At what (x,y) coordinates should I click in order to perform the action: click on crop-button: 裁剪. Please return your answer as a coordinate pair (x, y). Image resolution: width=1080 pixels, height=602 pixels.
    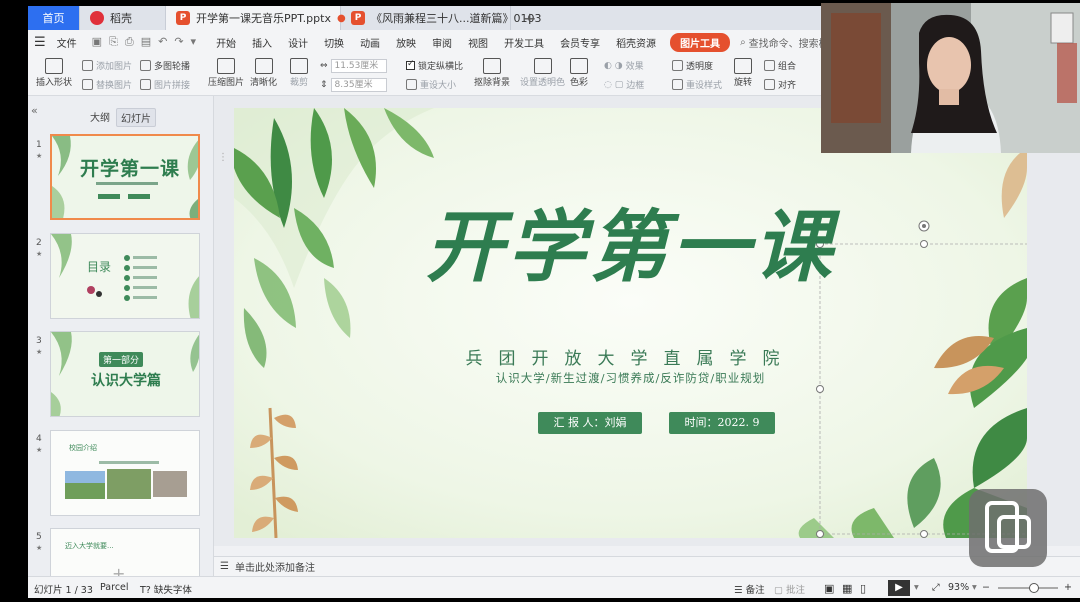
    Looking at the image, I should click on (299, 73).